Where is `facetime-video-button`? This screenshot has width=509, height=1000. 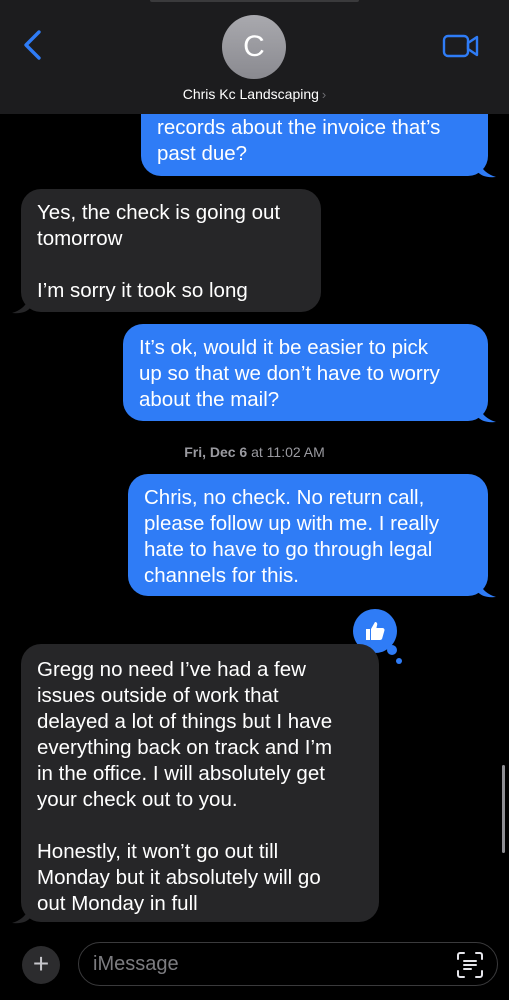
facetime-video-button is located at coordinates (461, 46).